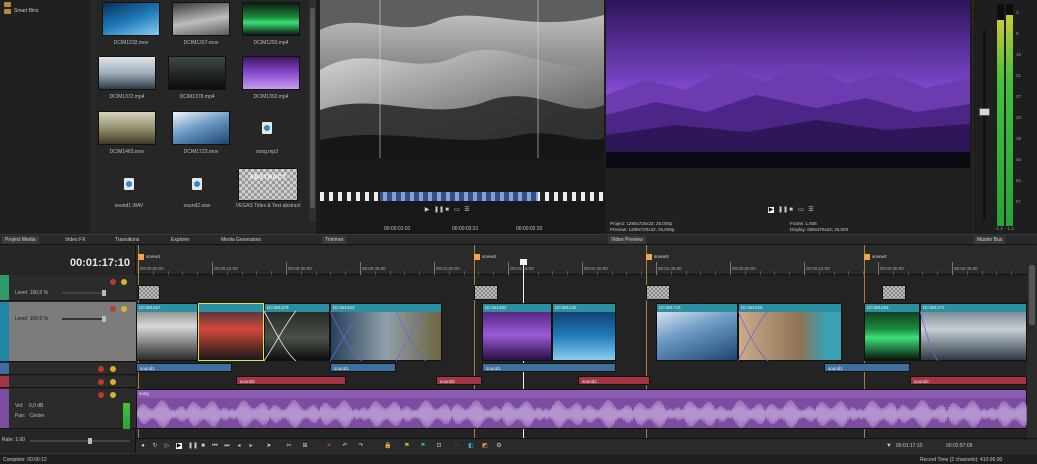 The width and height of the screenshot is (1037, 464). What do you see at coordinates (215, 446) in the screenshot?
I see `go-to-start-icon: ⏮` at bounding box center [215, 446].